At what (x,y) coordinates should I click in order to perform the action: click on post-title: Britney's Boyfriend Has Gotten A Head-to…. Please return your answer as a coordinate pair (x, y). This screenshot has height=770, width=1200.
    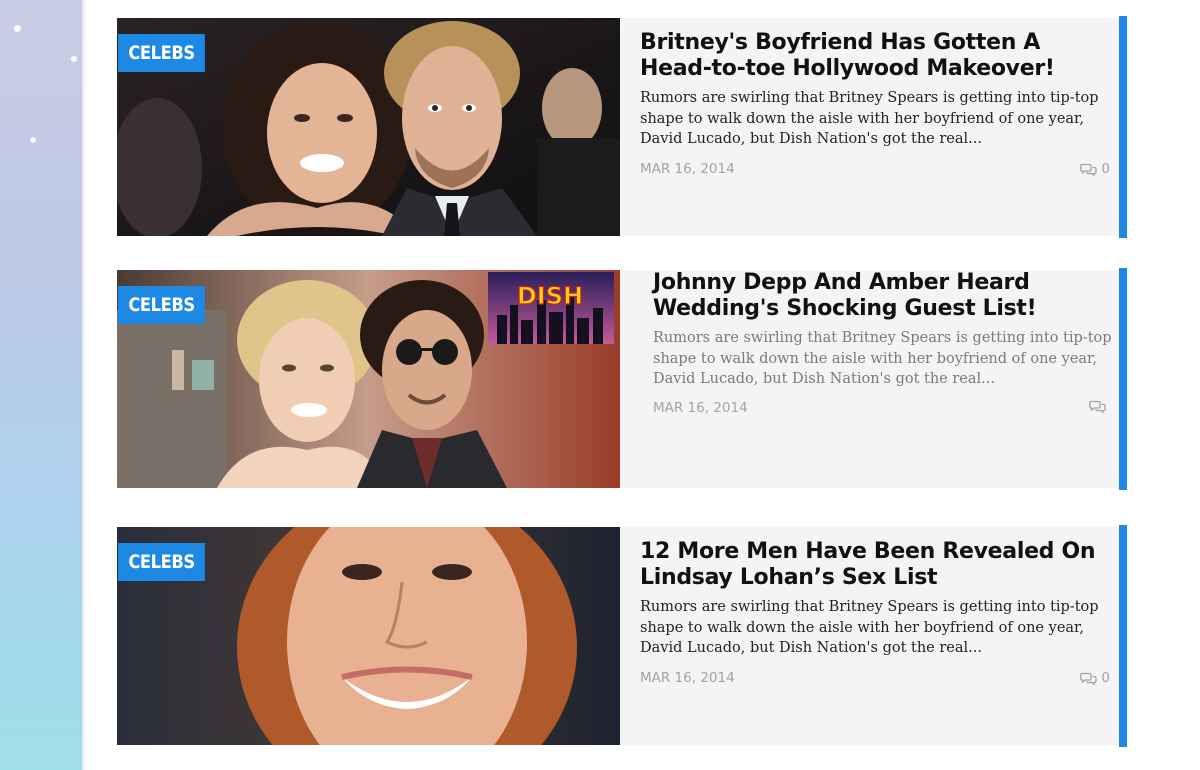
    Looking at the image, I should click on (875, 56).